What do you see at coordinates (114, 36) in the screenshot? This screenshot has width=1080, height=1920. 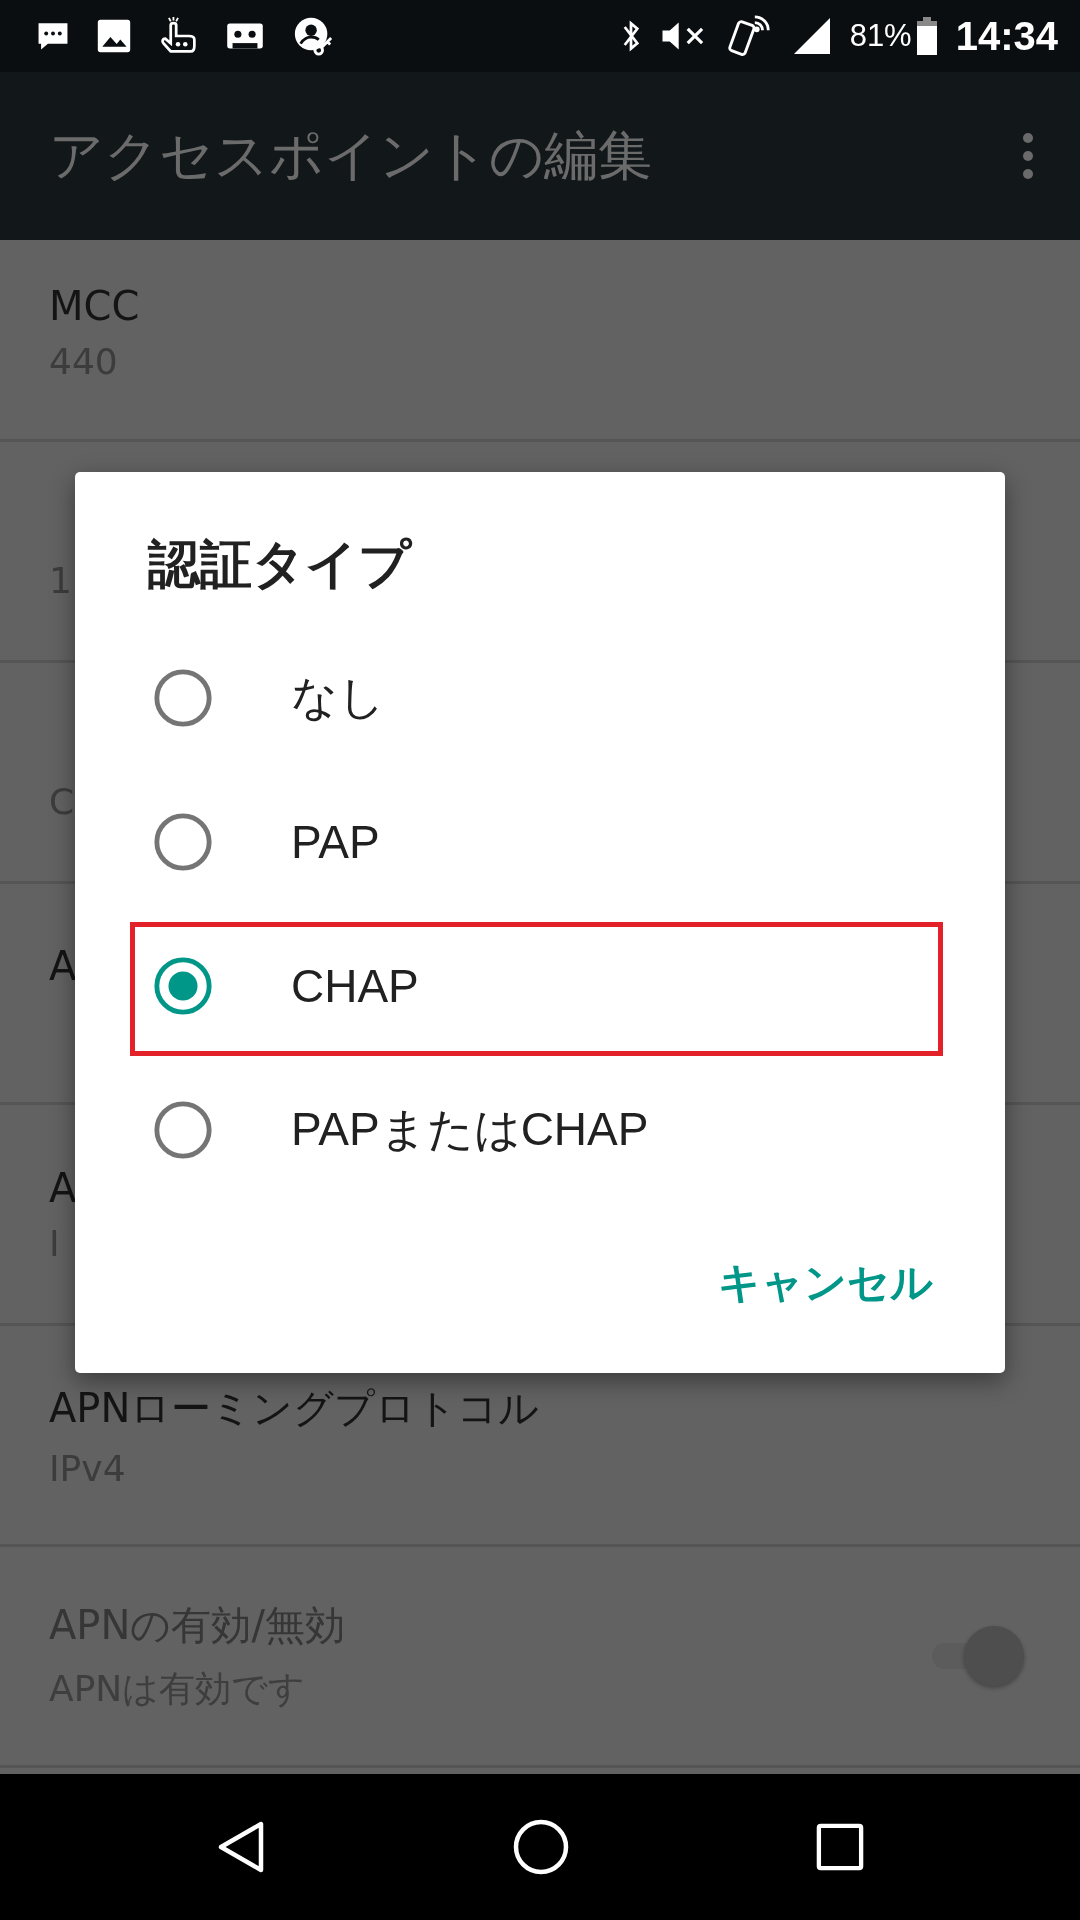 I see `image-icon` at bounding box center [114, 36].